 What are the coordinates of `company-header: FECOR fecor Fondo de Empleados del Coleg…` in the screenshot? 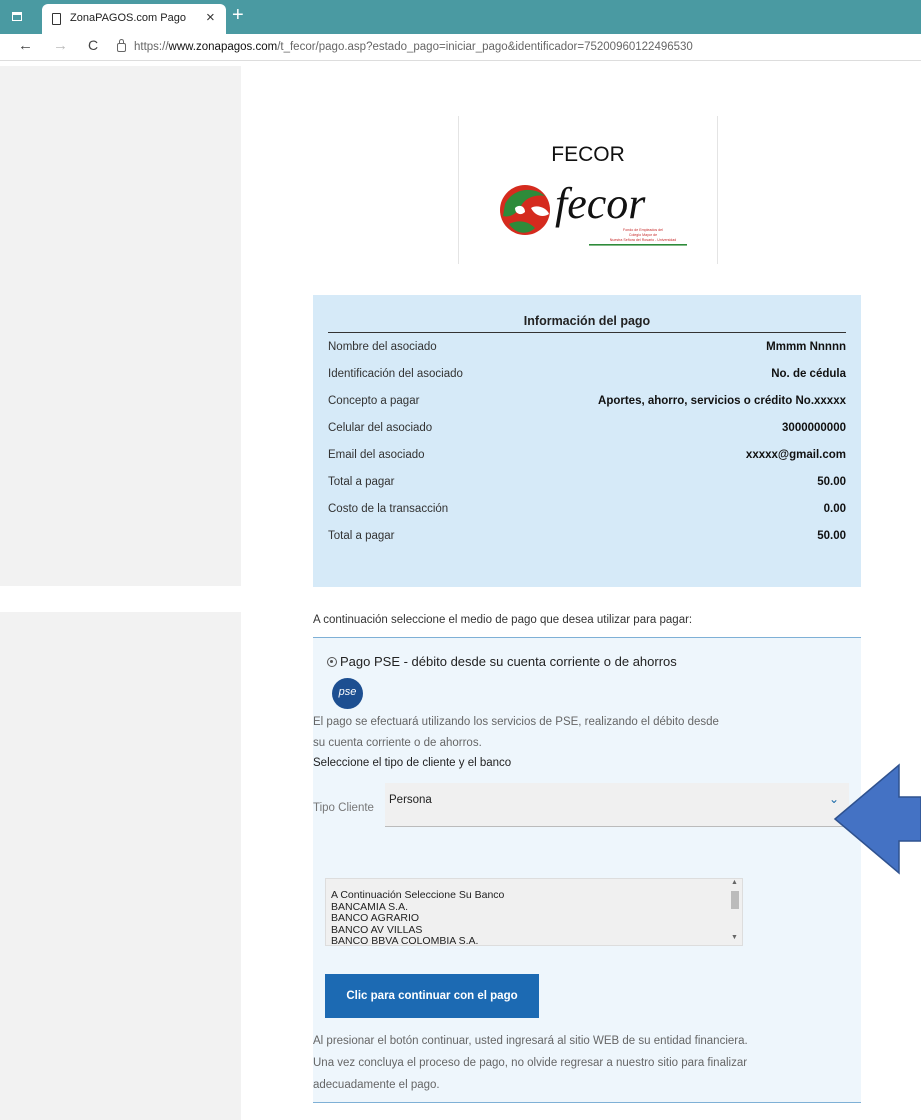 It's located at (588, 190).